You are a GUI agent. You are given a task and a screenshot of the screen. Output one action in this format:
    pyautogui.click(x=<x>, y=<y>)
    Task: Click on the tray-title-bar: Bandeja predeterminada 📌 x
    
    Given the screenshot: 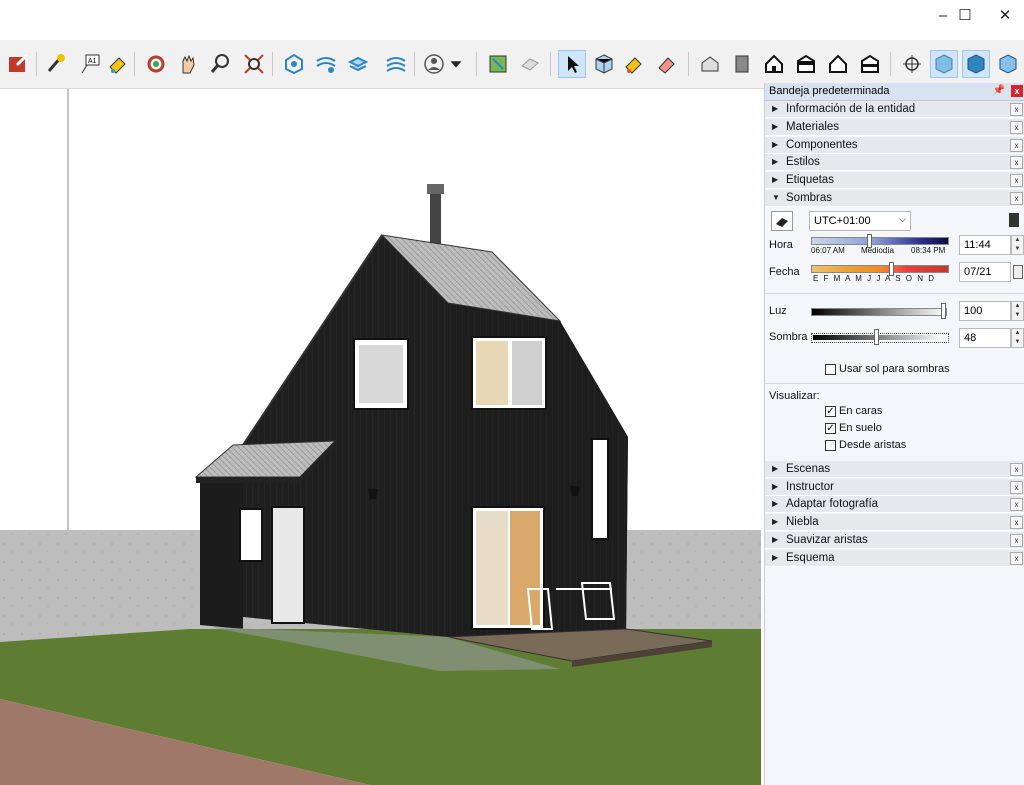 What is the action you would take?
    pyautogui.click(x=894, y=92)
    